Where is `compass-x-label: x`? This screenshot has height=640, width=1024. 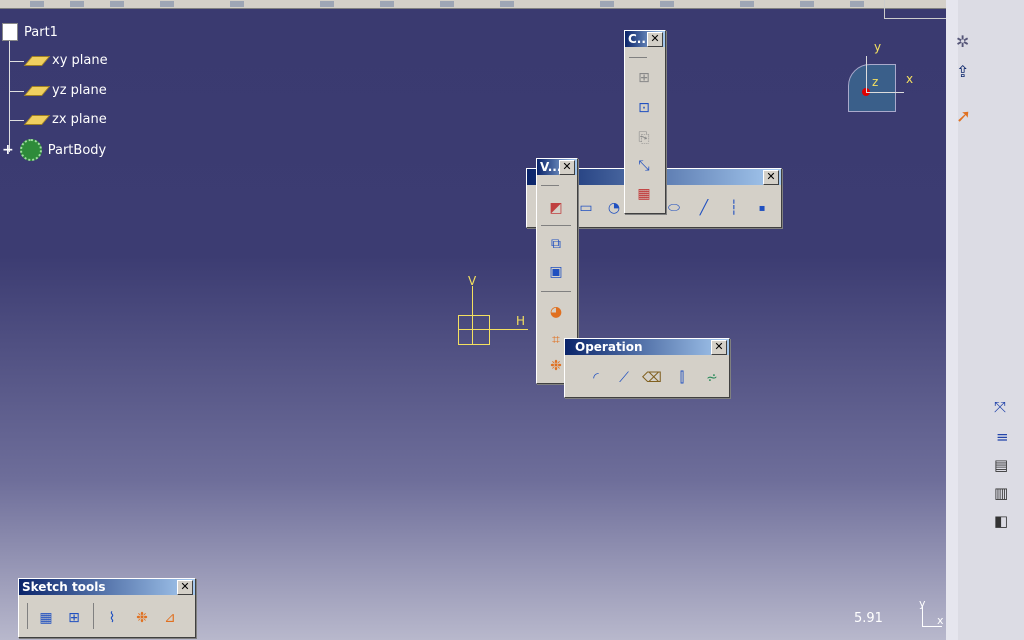 compass-x-label: x is located at coordinates (910, 79).